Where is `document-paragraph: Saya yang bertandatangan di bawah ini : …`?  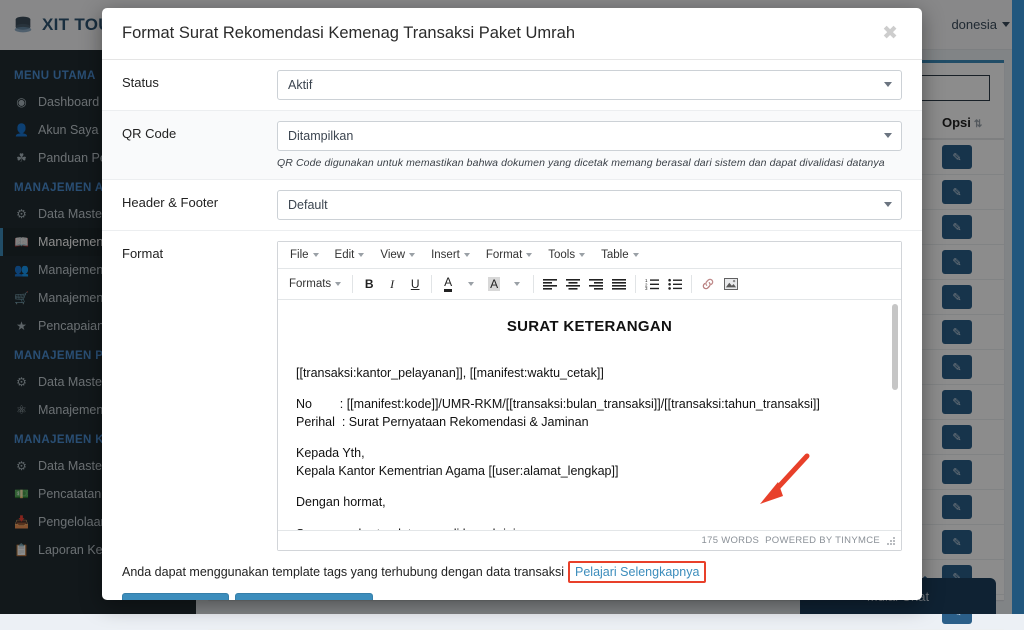
document-paragraph: Saya yang bertandatangan di bawah ini : … is located at coordinates (589, 528).